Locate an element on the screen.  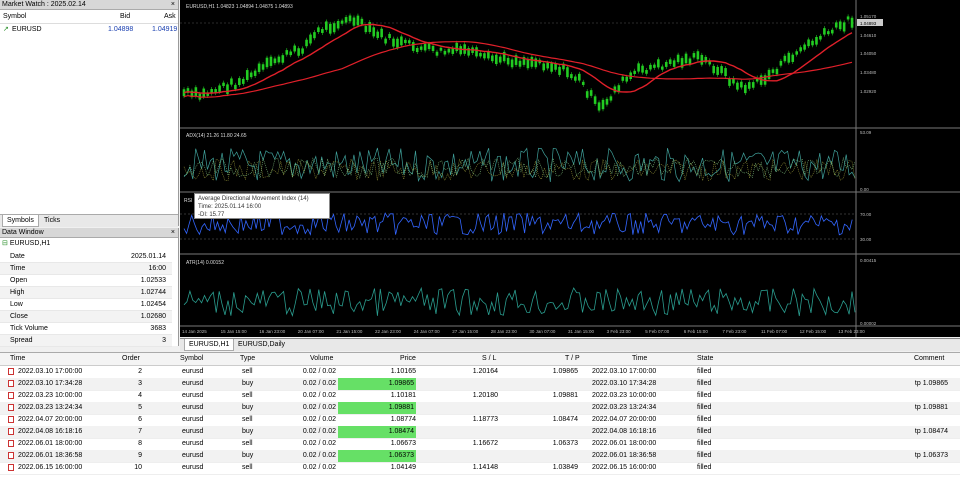
data-window-symbol-text: EURUSD,H1 is located at coordinates (30, 243).